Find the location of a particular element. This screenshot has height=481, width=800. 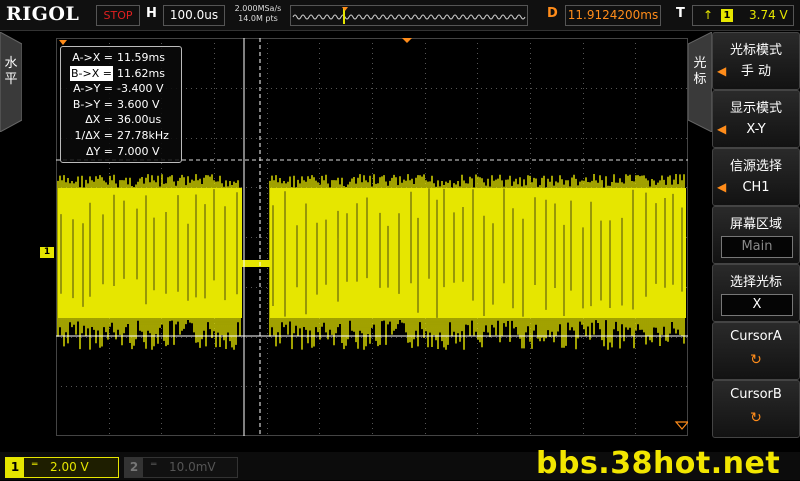

cursor-readout-key: B->Y = is located at coordinates (92, 104).